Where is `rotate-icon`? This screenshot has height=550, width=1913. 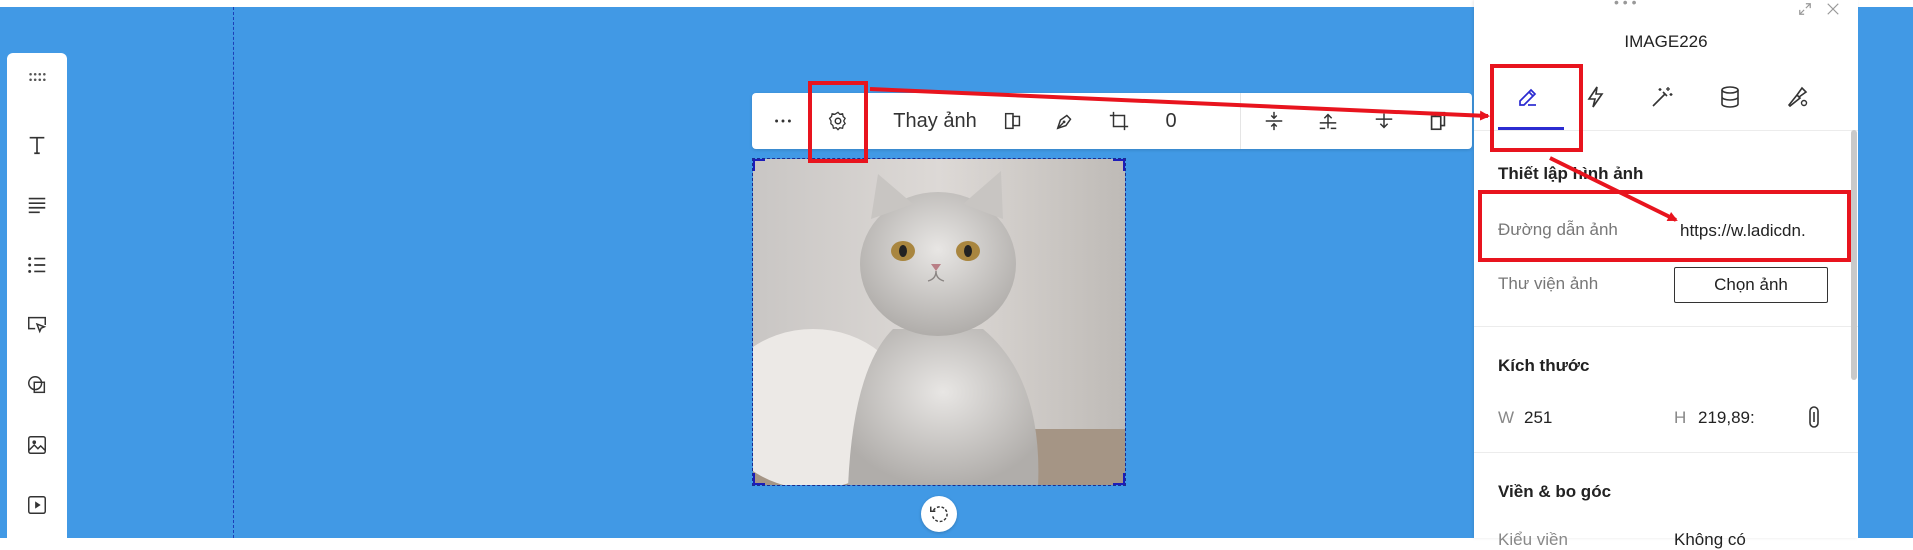
rotate-icon is located at coordinates (939, 514).